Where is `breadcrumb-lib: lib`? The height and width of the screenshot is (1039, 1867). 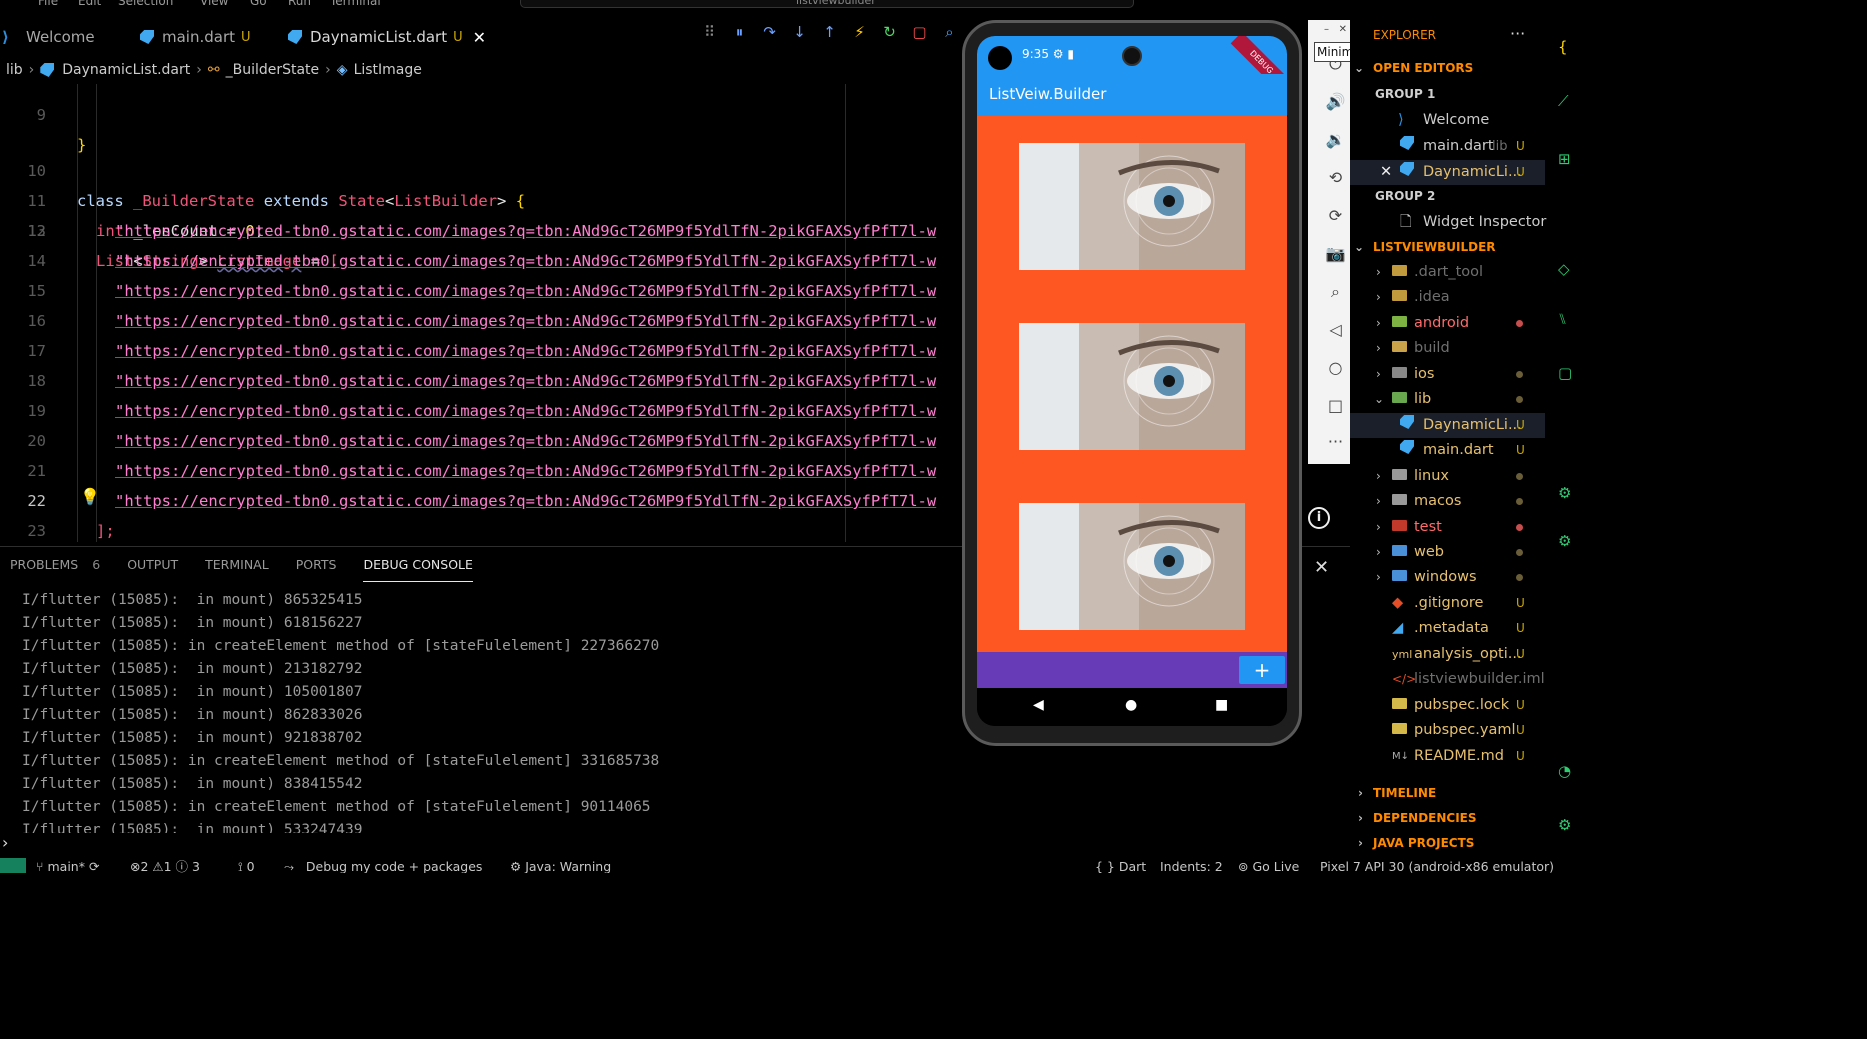 breadcrumb-lib: lib is located at coordinates (14, 70).